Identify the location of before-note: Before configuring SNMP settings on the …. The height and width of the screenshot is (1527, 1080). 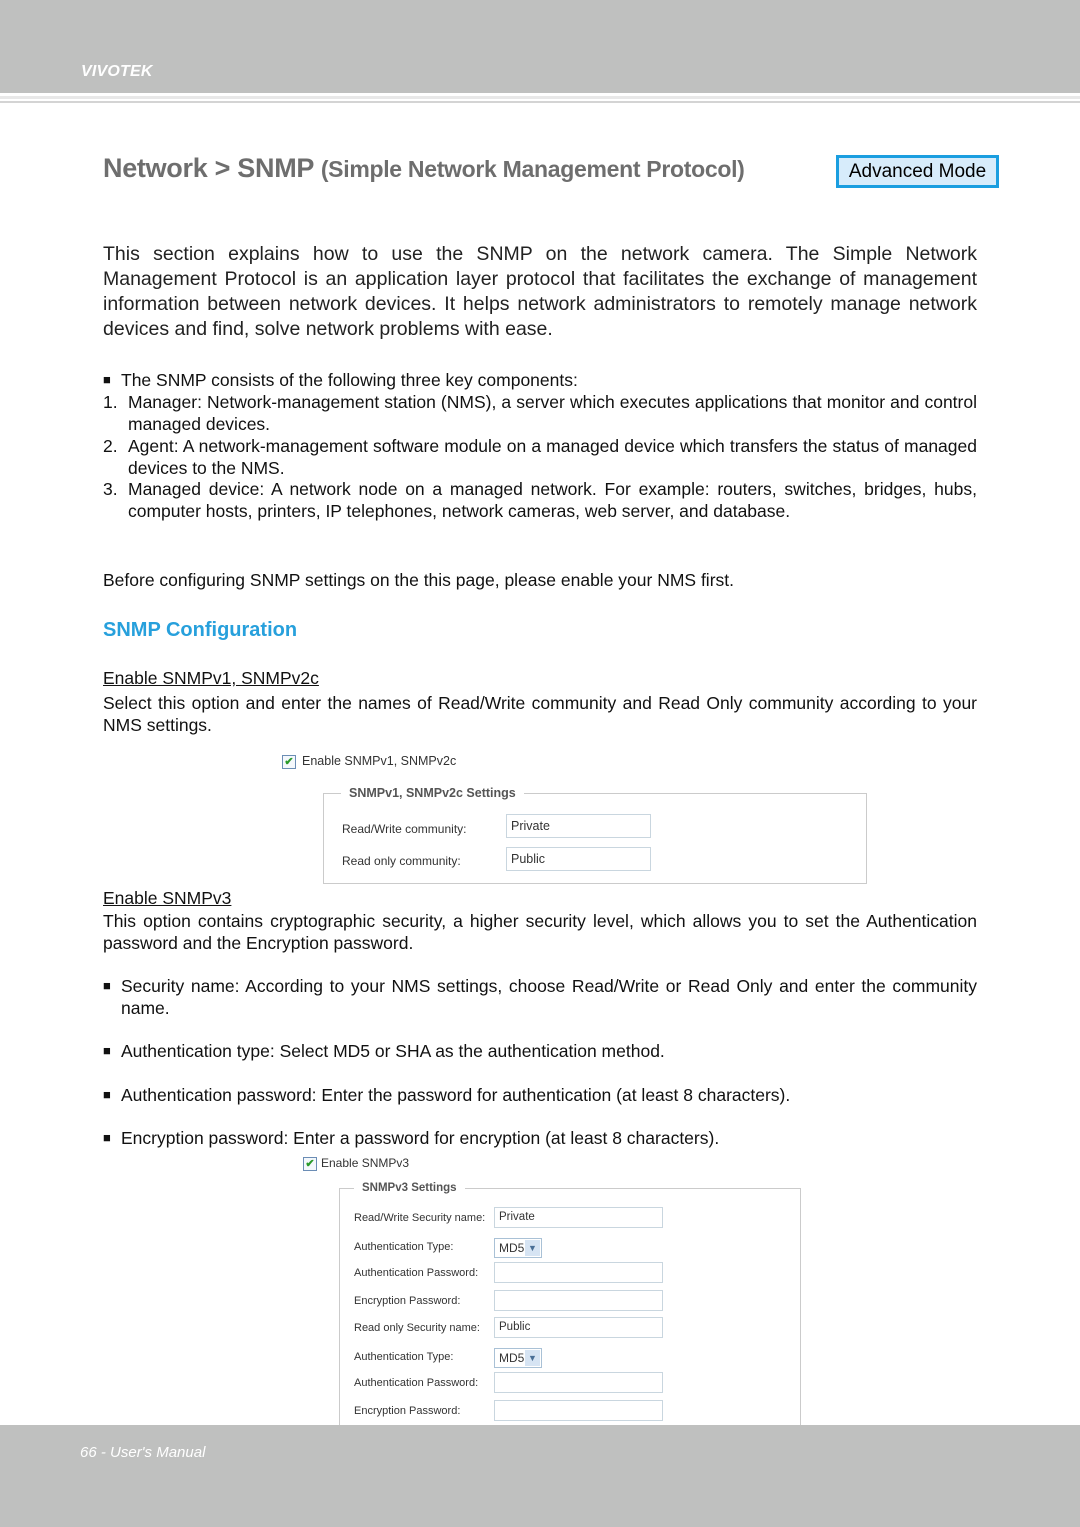
(418, 580).